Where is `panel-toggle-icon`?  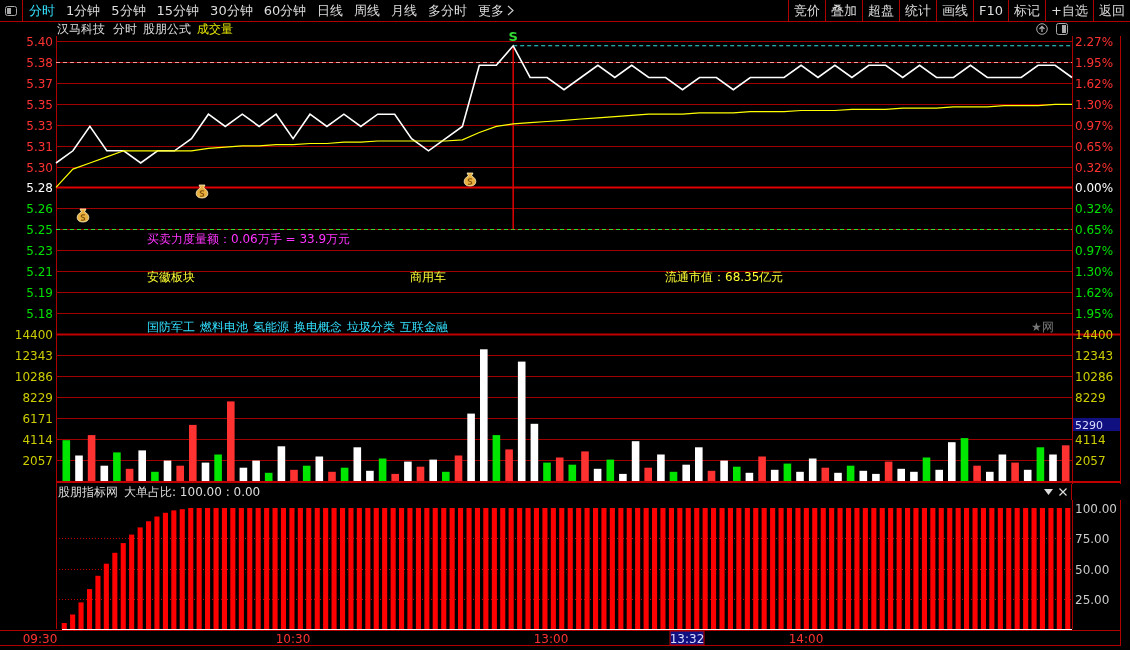 panel-toggle-icon is located at coordinates (11, 10).